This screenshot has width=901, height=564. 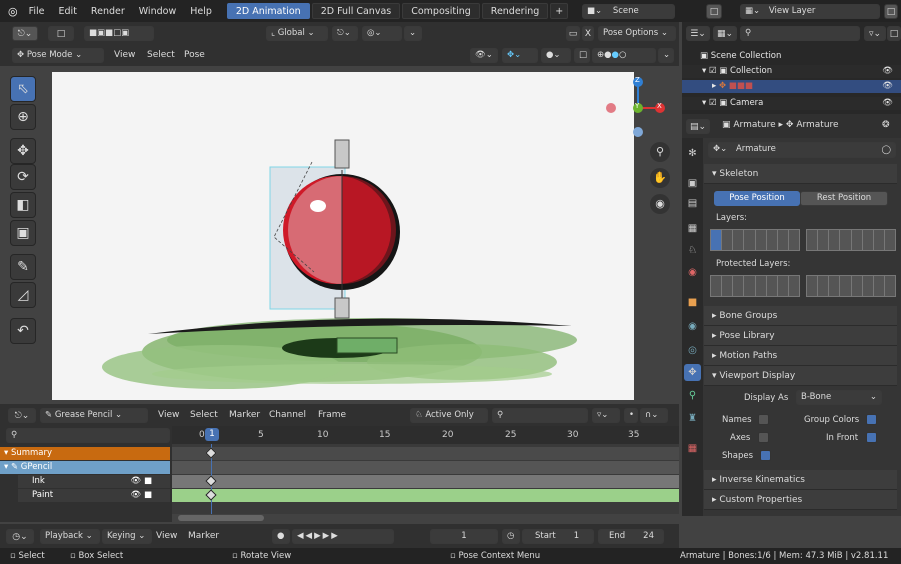 What do you see at coordinates (119, 33) in the screenshot?
I see `transform-toggles: ■▣■□▣` at bounding box center [119, 33].